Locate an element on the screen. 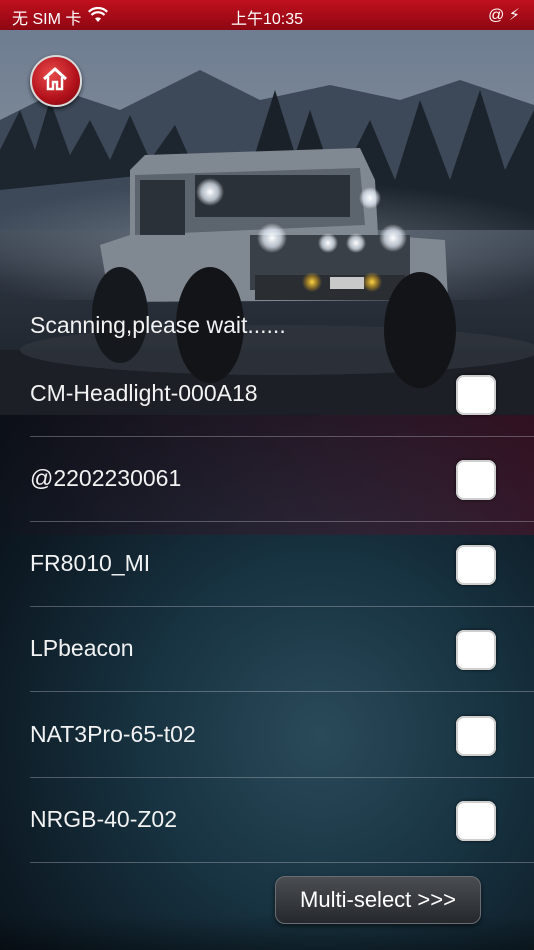  device-row: @2202230061 is located at coordinates (267, 479).